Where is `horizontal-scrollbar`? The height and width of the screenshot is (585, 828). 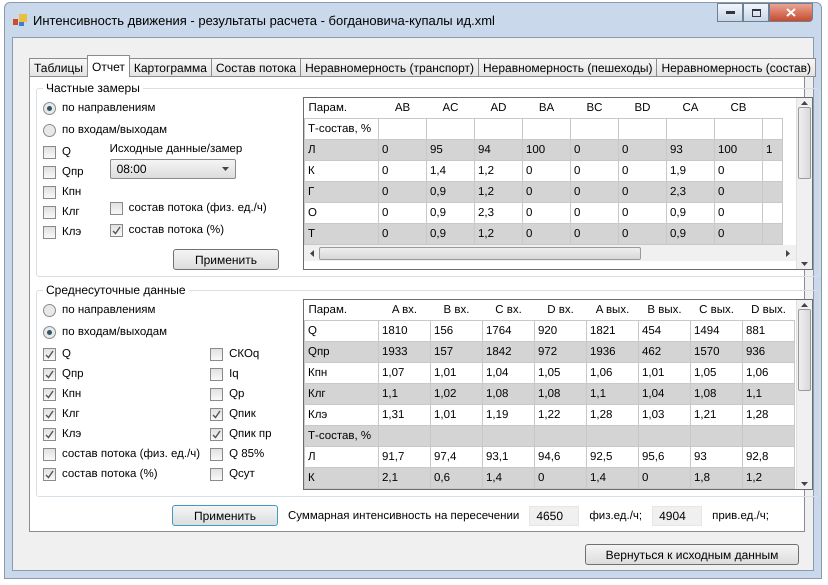 horizontal-scrollbar is located at coordinates (550, 253).